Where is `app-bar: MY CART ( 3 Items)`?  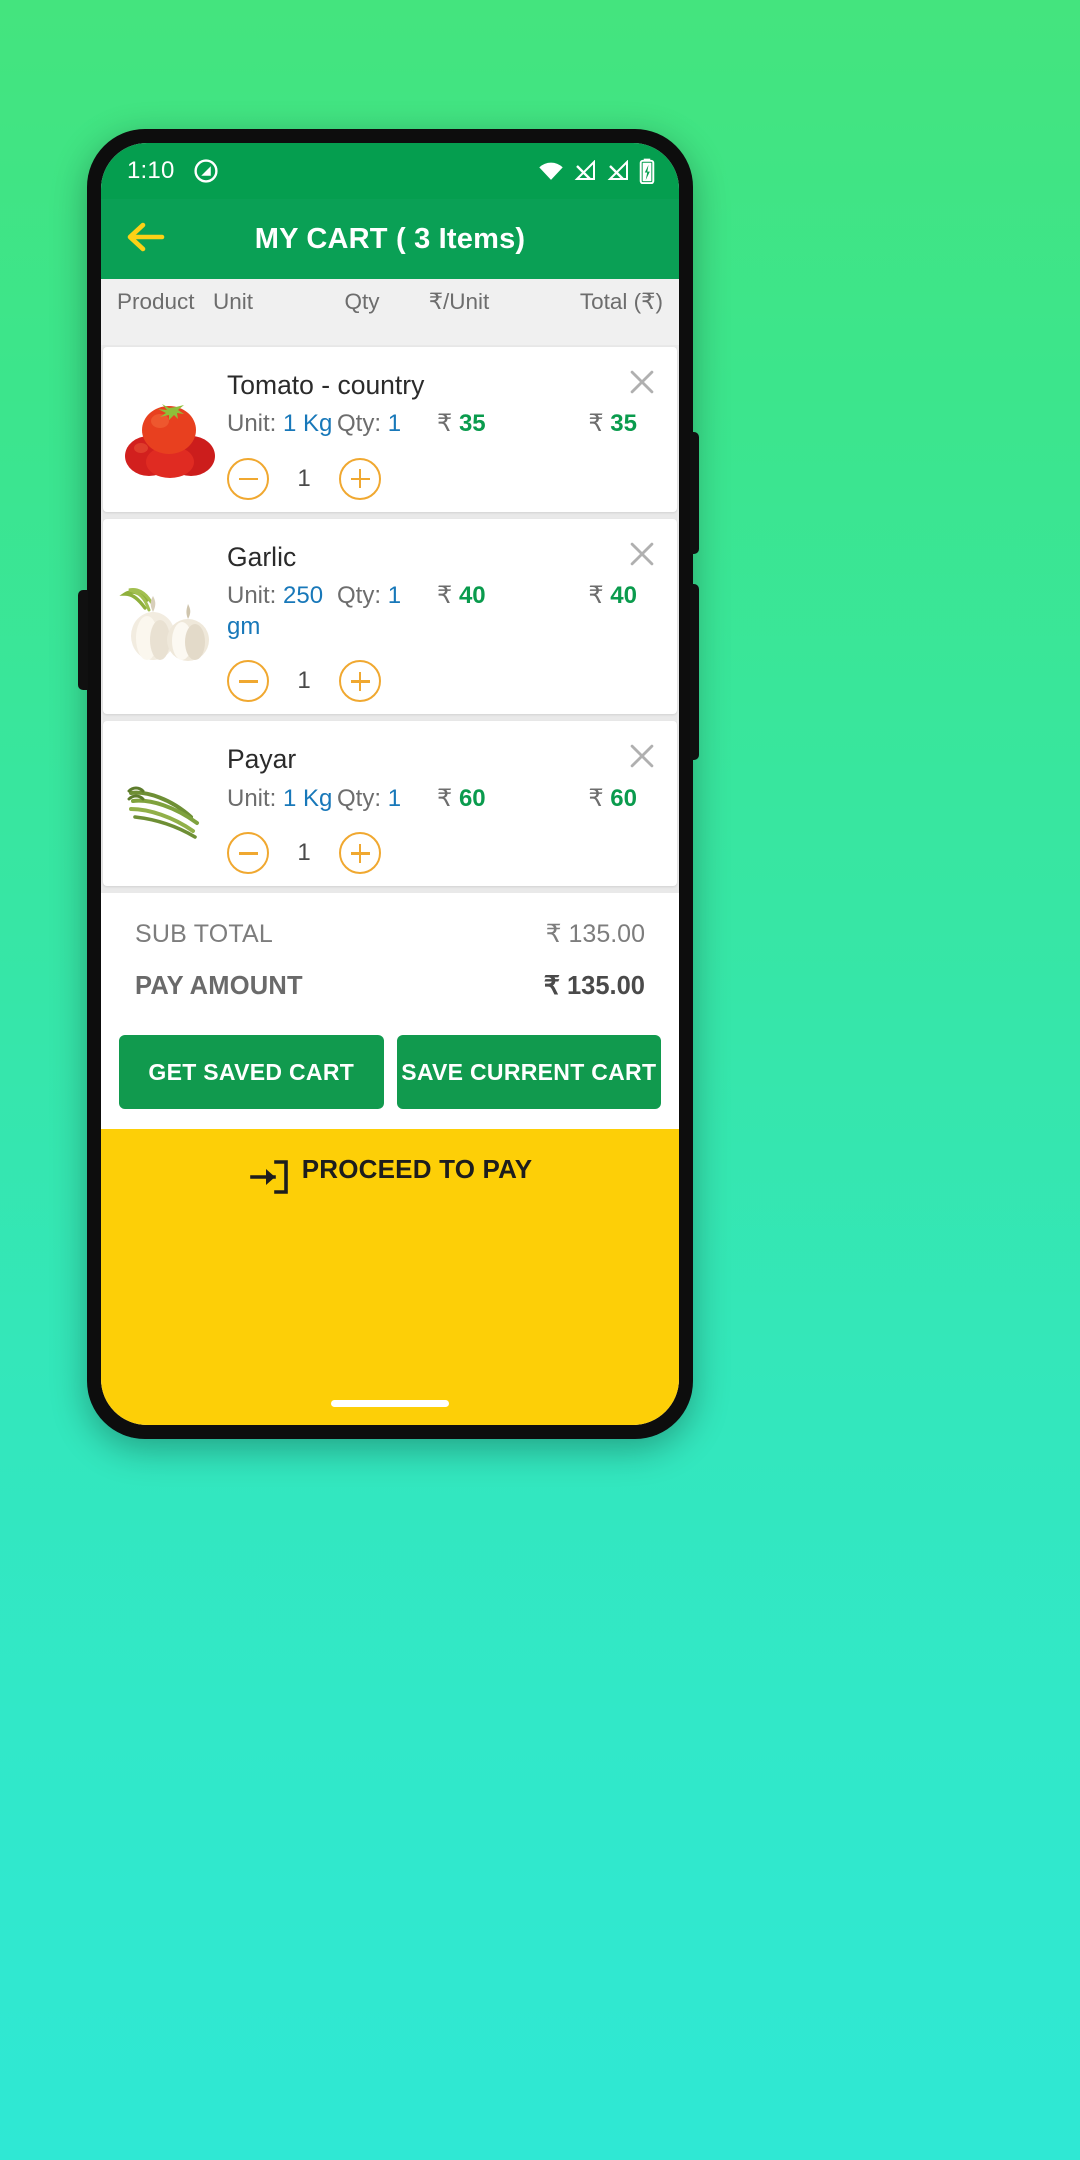 app-bar: MY CART ( 3 Items) is located at coordinates (390, 239).